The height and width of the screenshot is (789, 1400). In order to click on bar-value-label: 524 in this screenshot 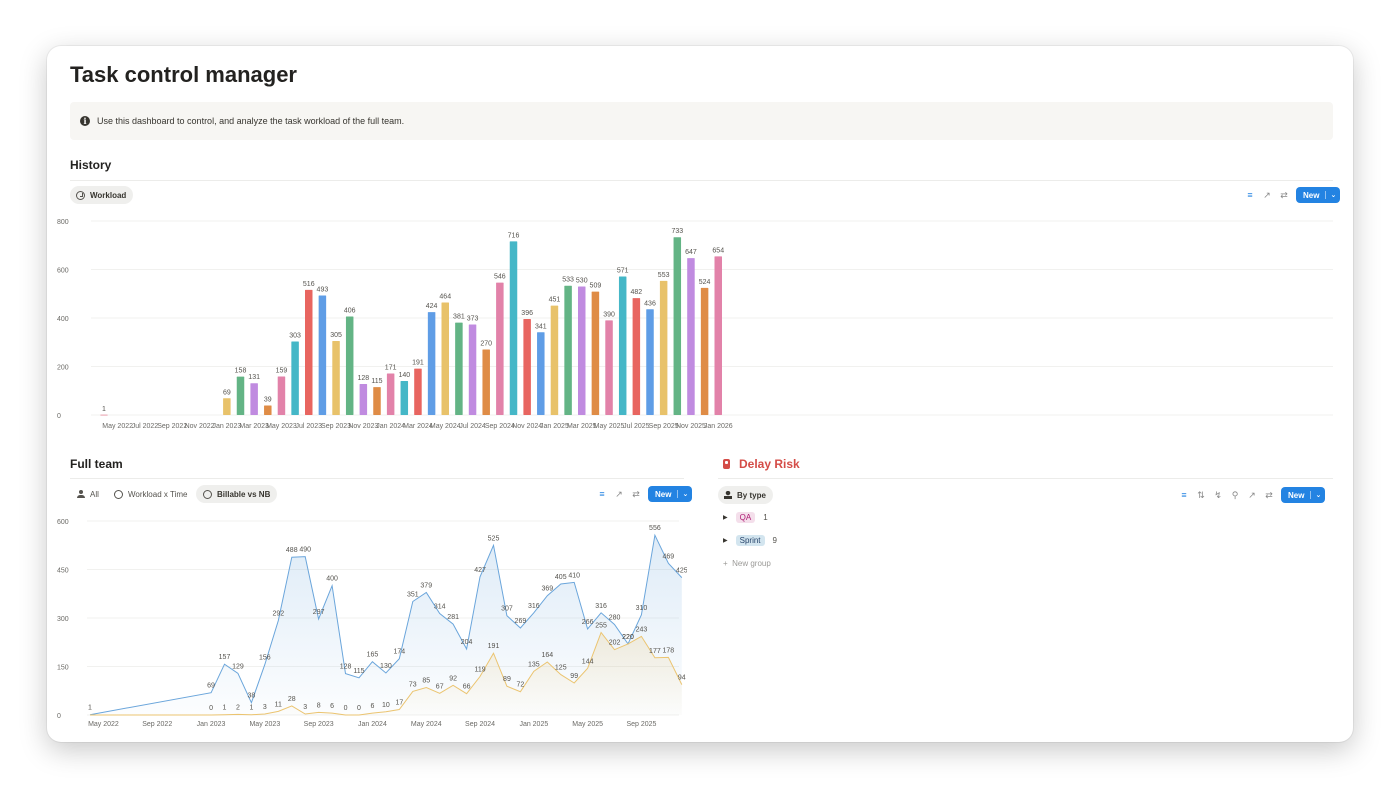, I will do `click(705, 282)`.